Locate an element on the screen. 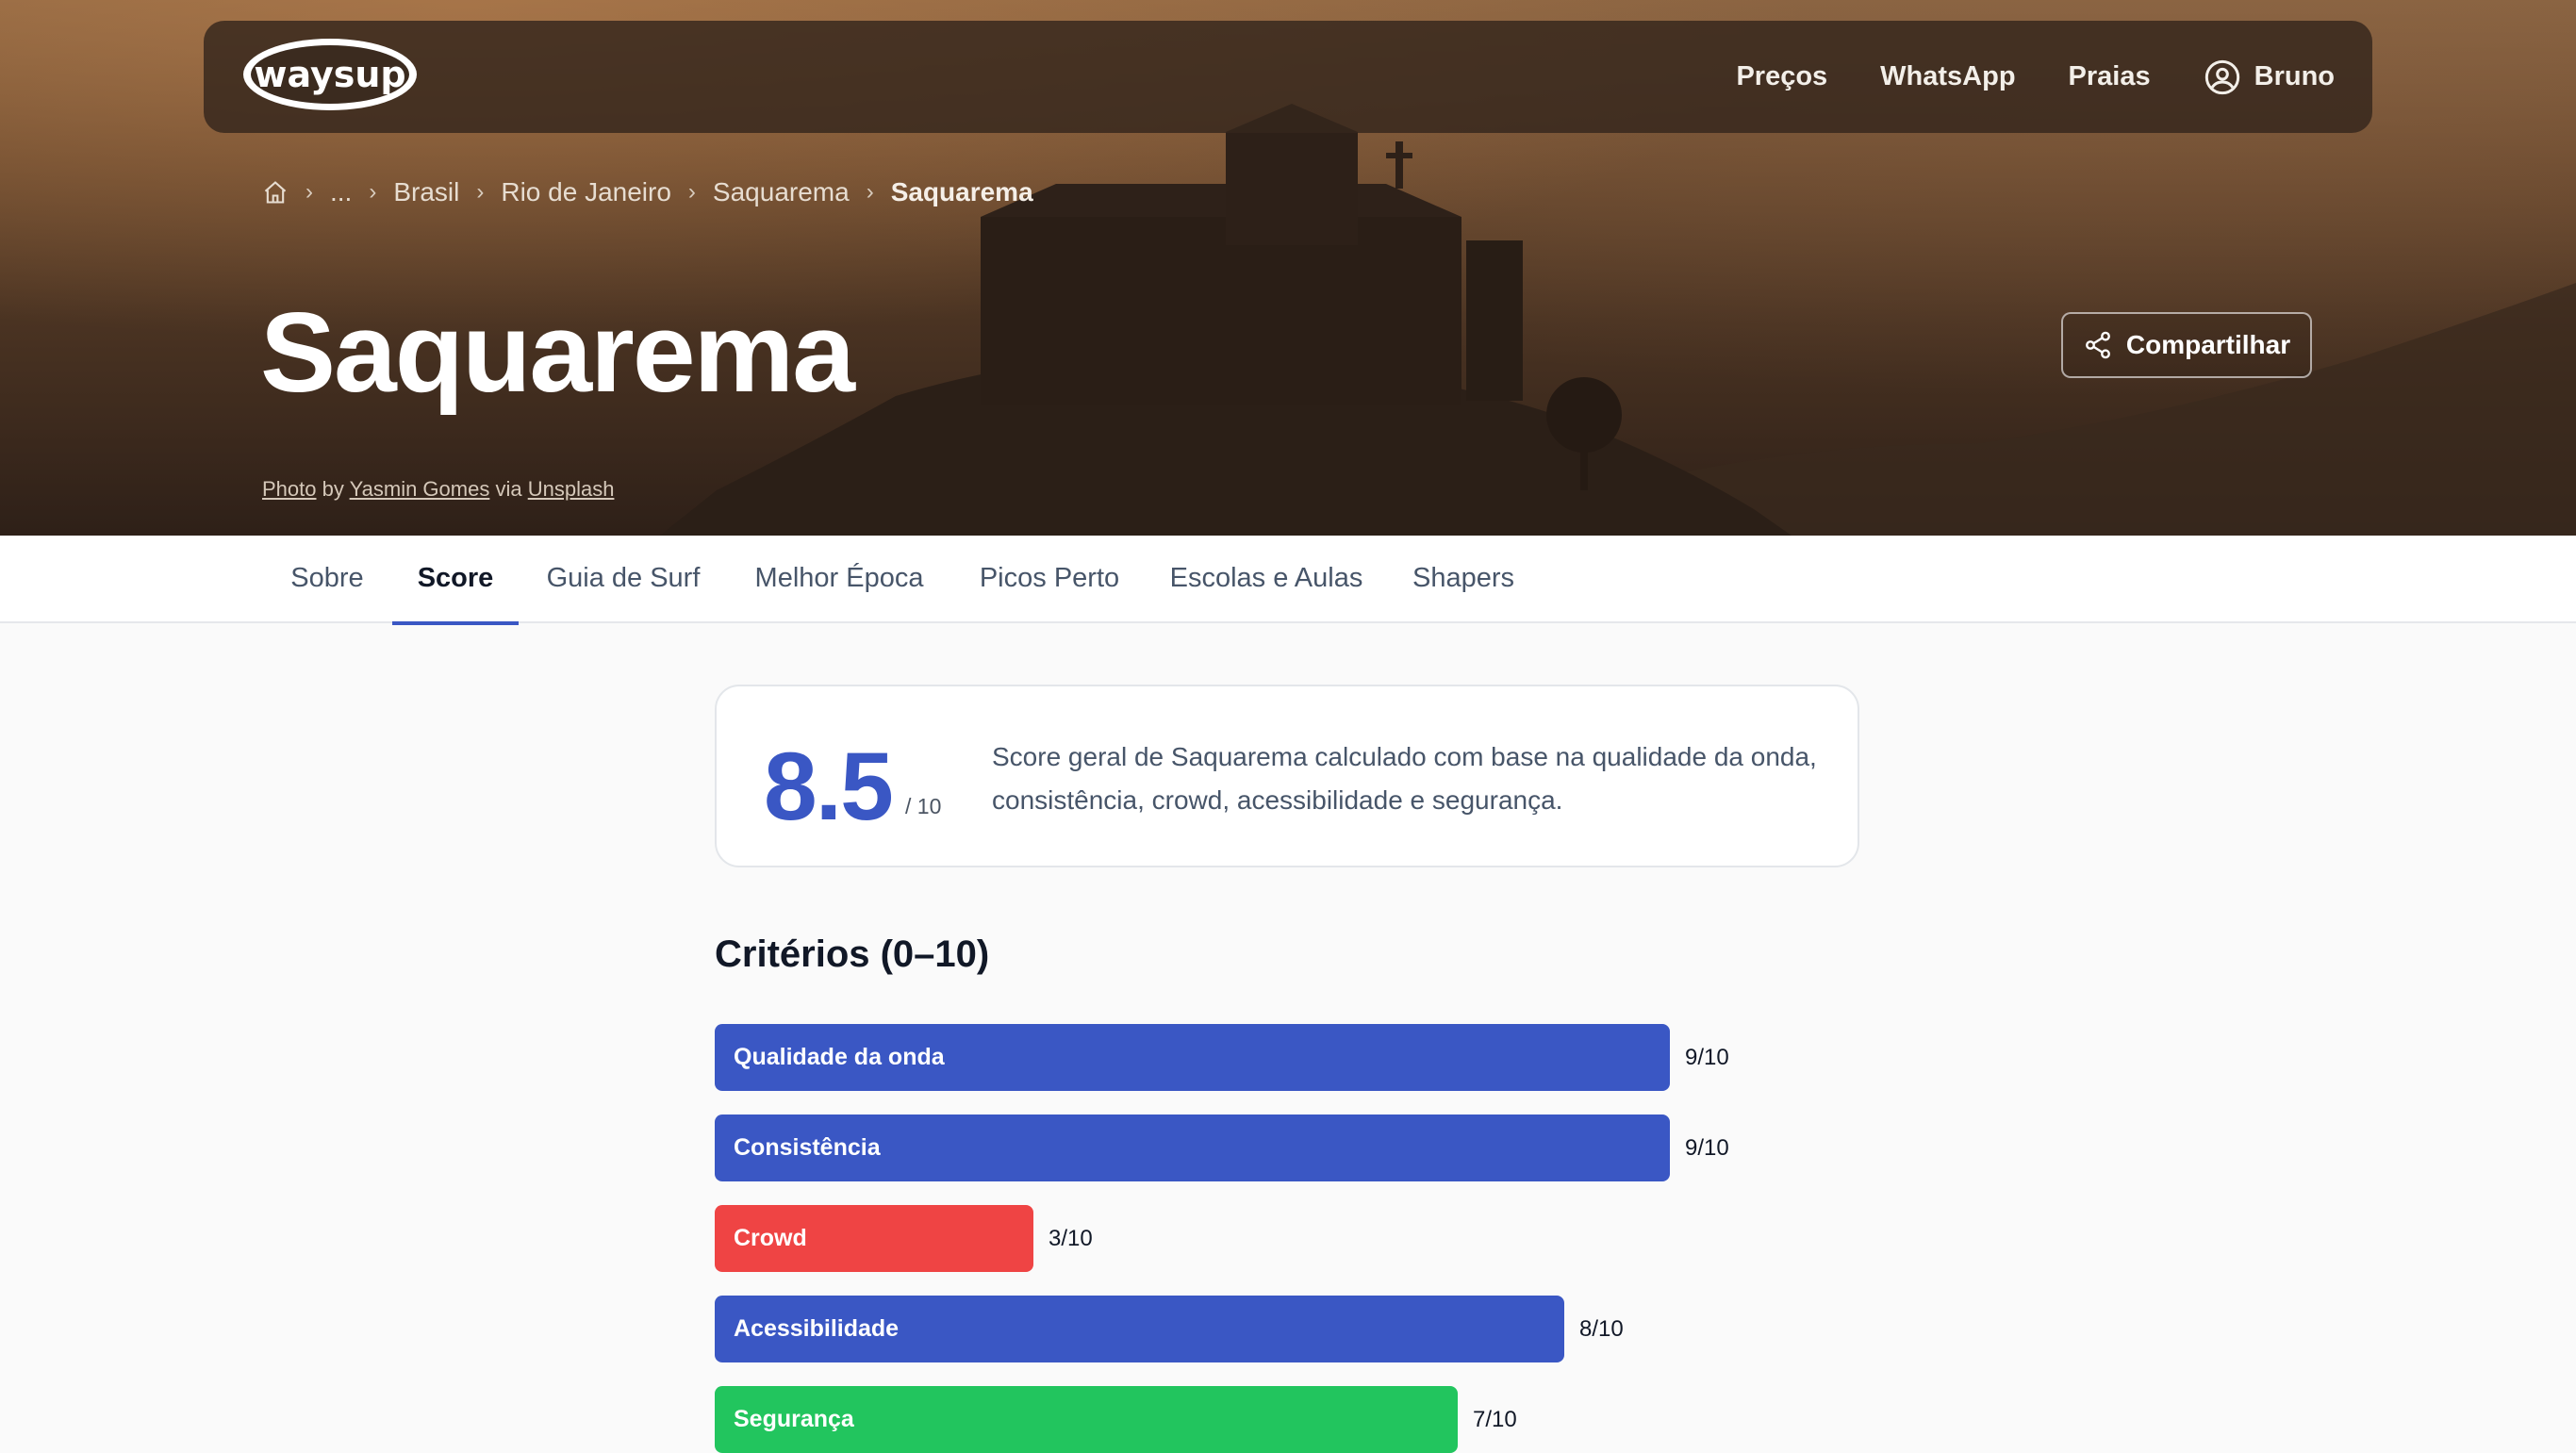  criteria-bar-acessibilidade: Acessibilidade is located at coordinates (1139, 1329).